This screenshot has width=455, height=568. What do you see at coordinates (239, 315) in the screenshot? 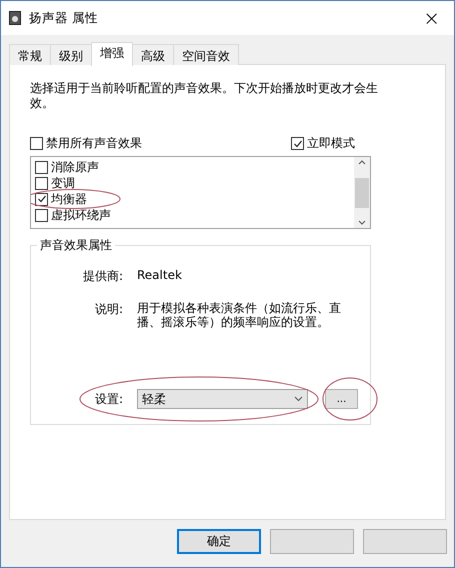
I see `description-text: 用于模拟各种表演条件（如流行乐、直播、摇滚乐等）的频率响应的设置。` at bounding box center [239, 315].